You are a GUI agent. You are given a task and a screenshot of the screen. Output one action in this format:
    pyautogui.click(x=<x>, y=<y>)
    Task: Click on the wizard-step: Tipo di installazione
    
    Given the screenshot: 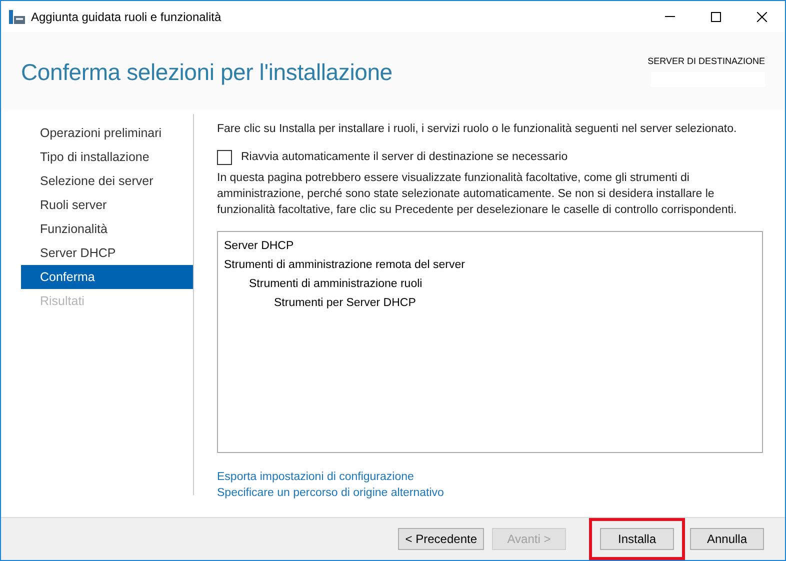 What is the action you would take?
    pyautogui.click(x=107, y=157)
    